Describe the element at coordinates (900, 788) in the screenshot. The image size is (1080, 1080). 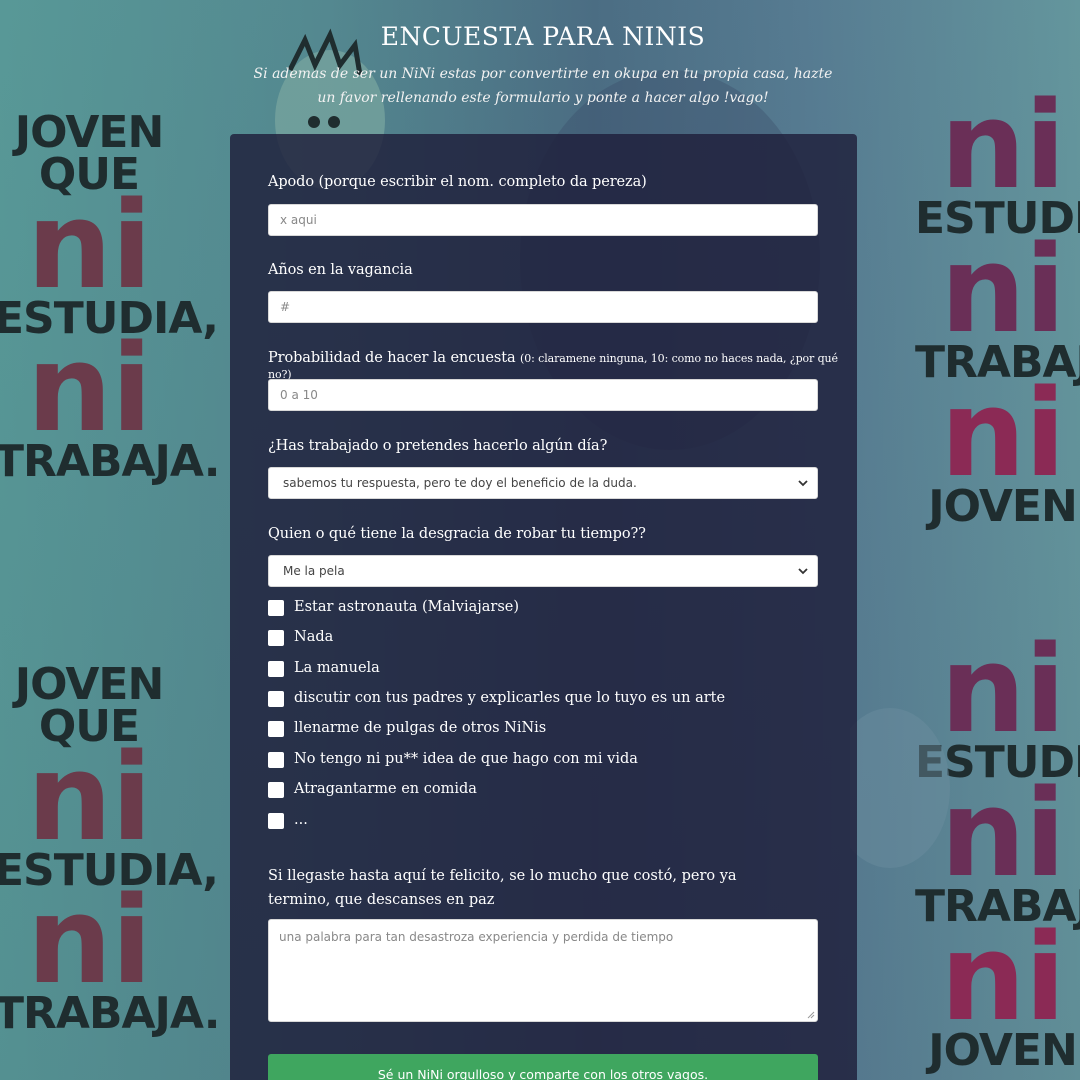
I see `cartoon-face-illustration` at that location.